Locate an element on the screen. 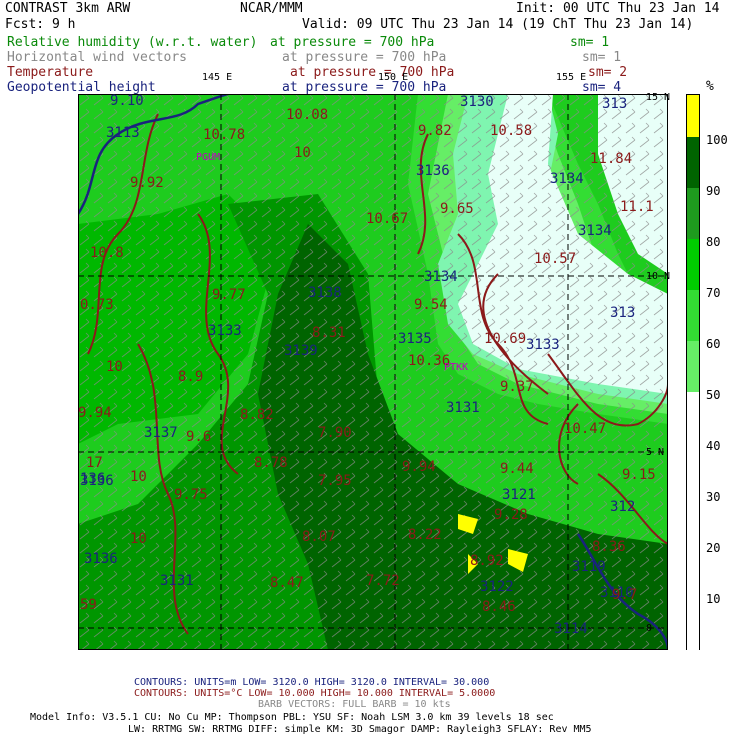 The image size is (740, 740). height-label: 3135 is located at coordinates (415, 339).